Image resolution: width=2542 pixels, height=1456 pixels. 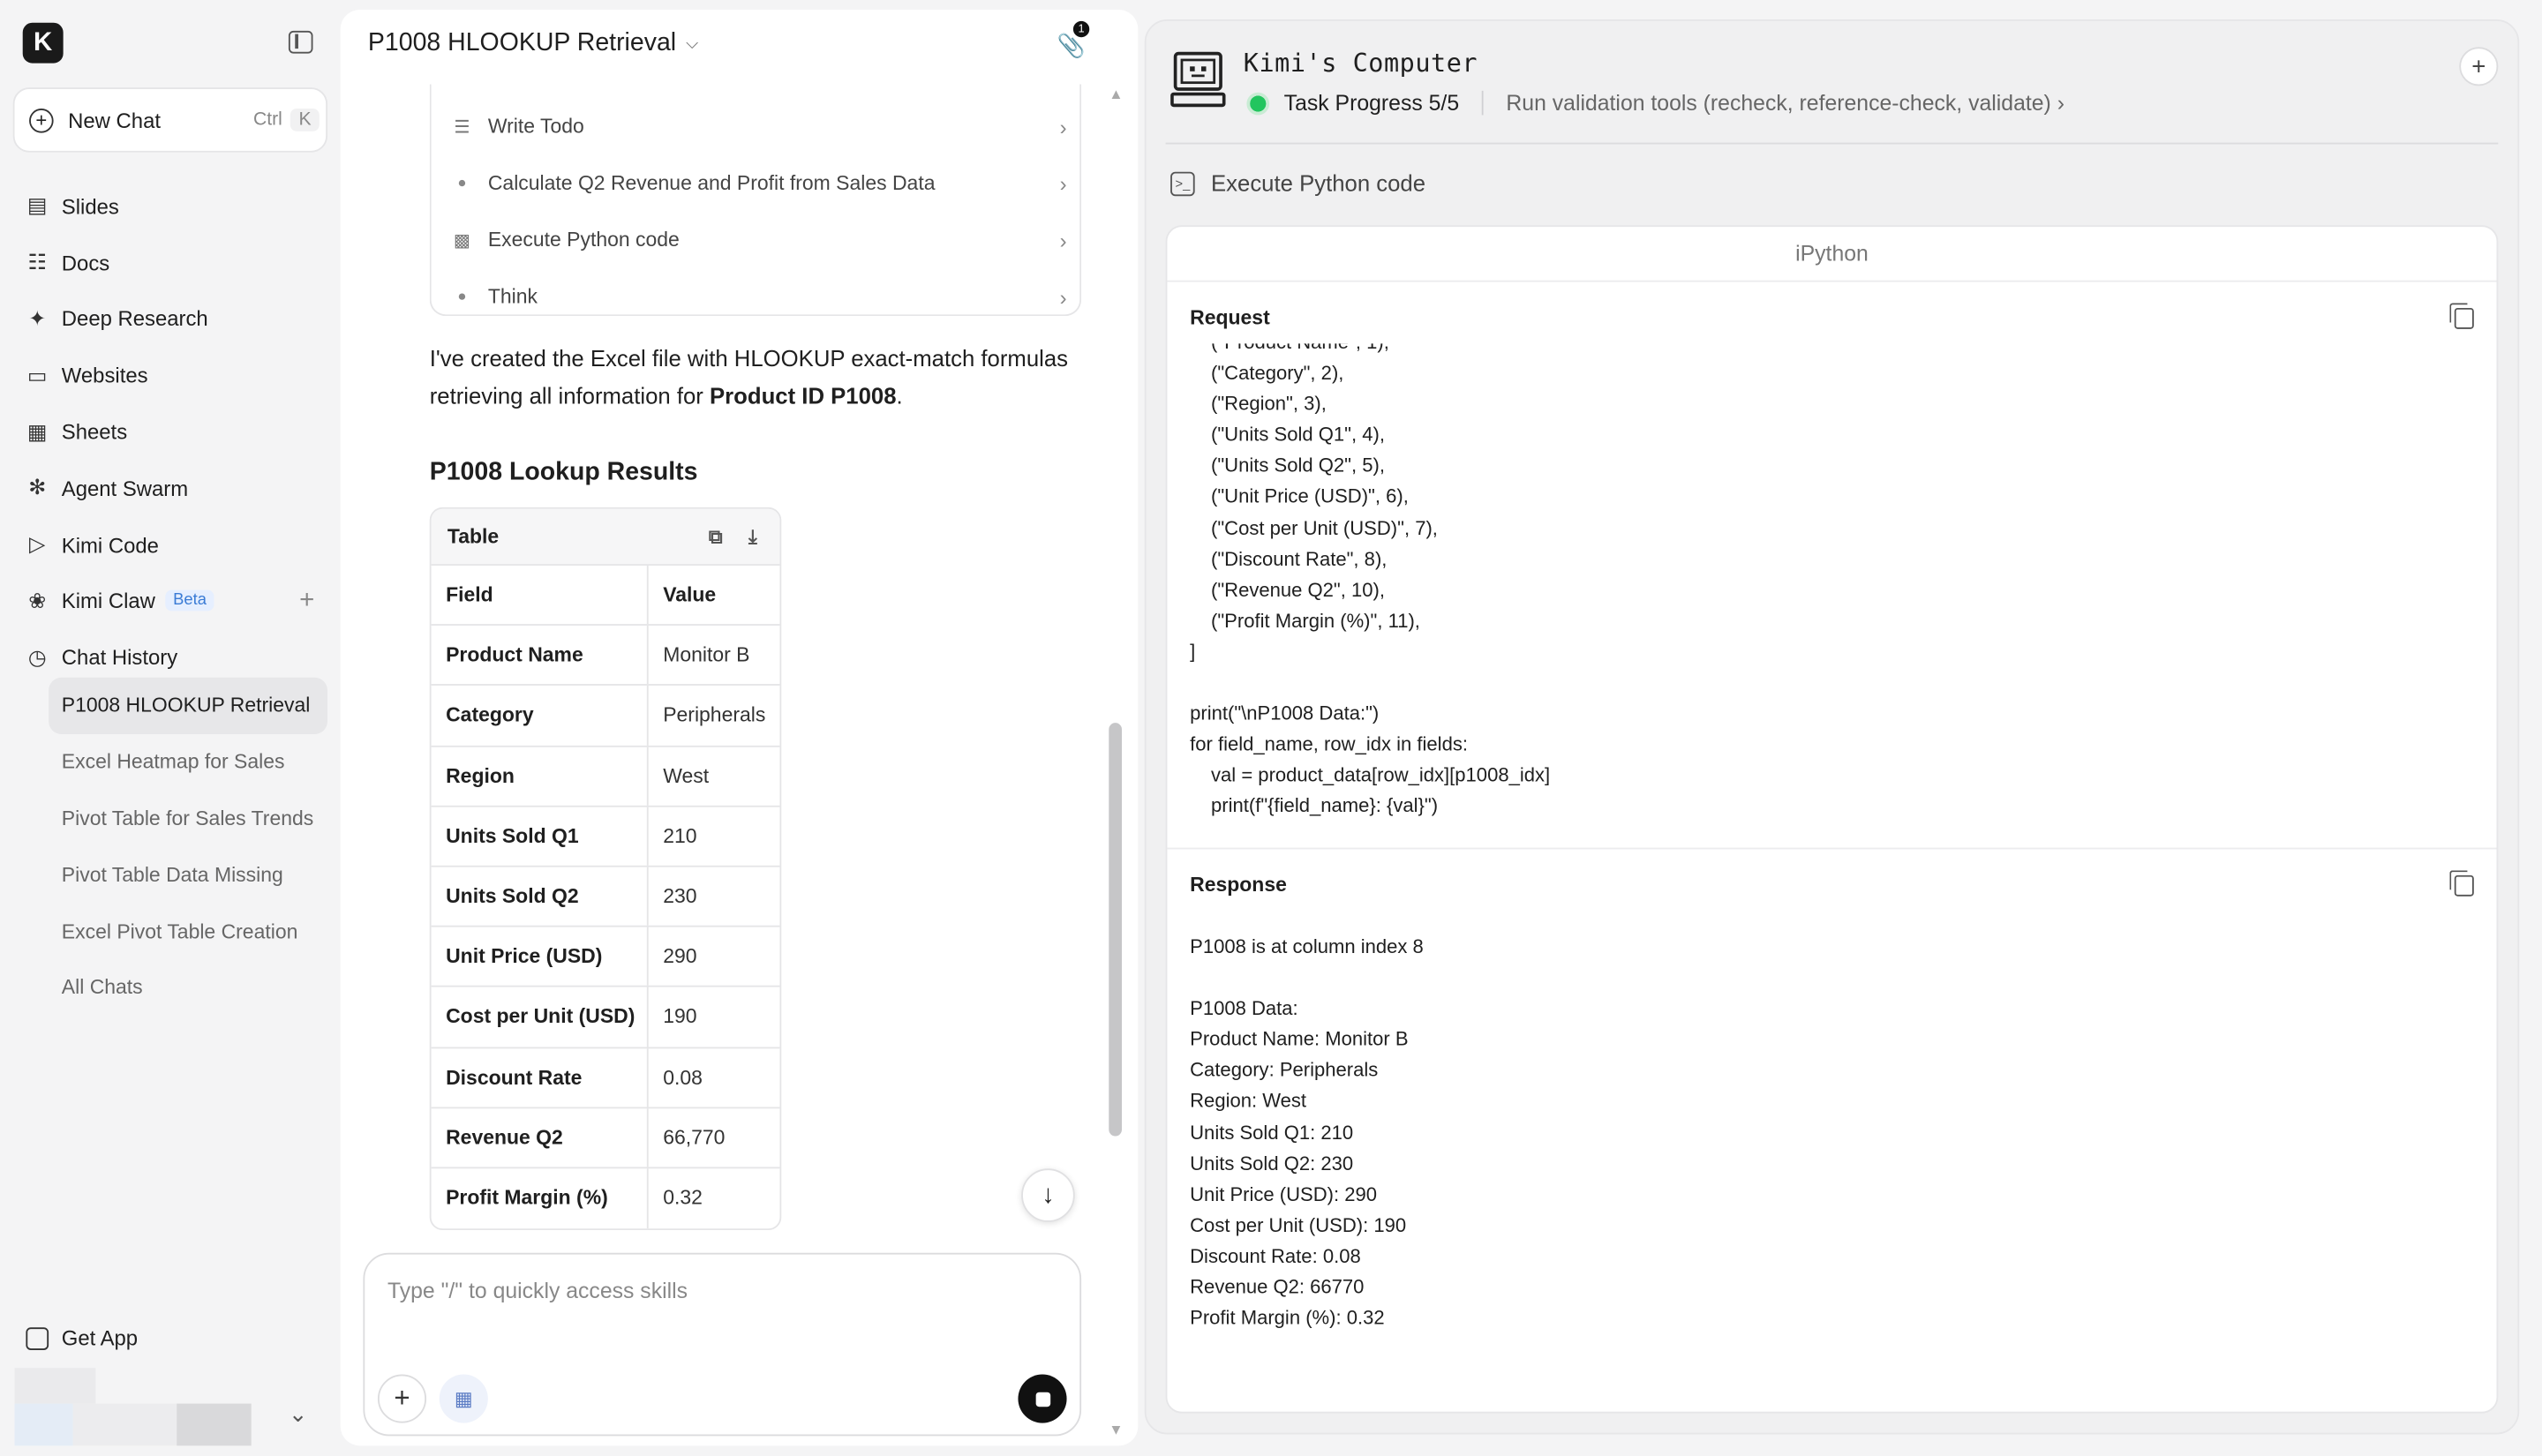 What do you see at coordinates (180, 545) in the screenshot?
I see `sidebar-item-kimi-code: ▷ Kimi Code` at bounding box center [180, 545].